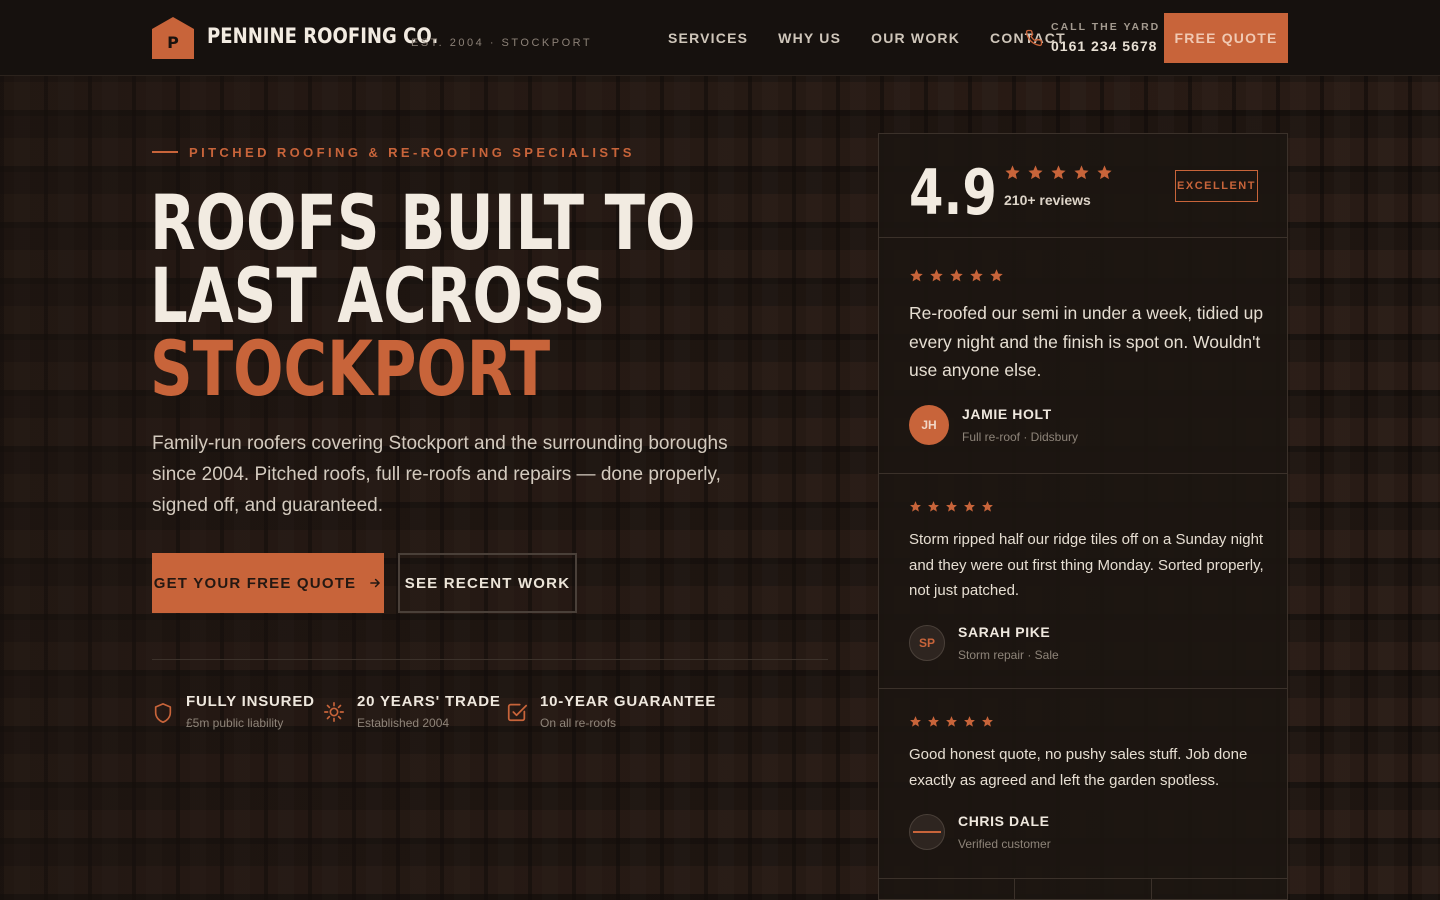 Image resolution: width=1440 pixels, height=900 pixels. I want to click on excellent-badge: EXCELLENT, so click(1216, 186).